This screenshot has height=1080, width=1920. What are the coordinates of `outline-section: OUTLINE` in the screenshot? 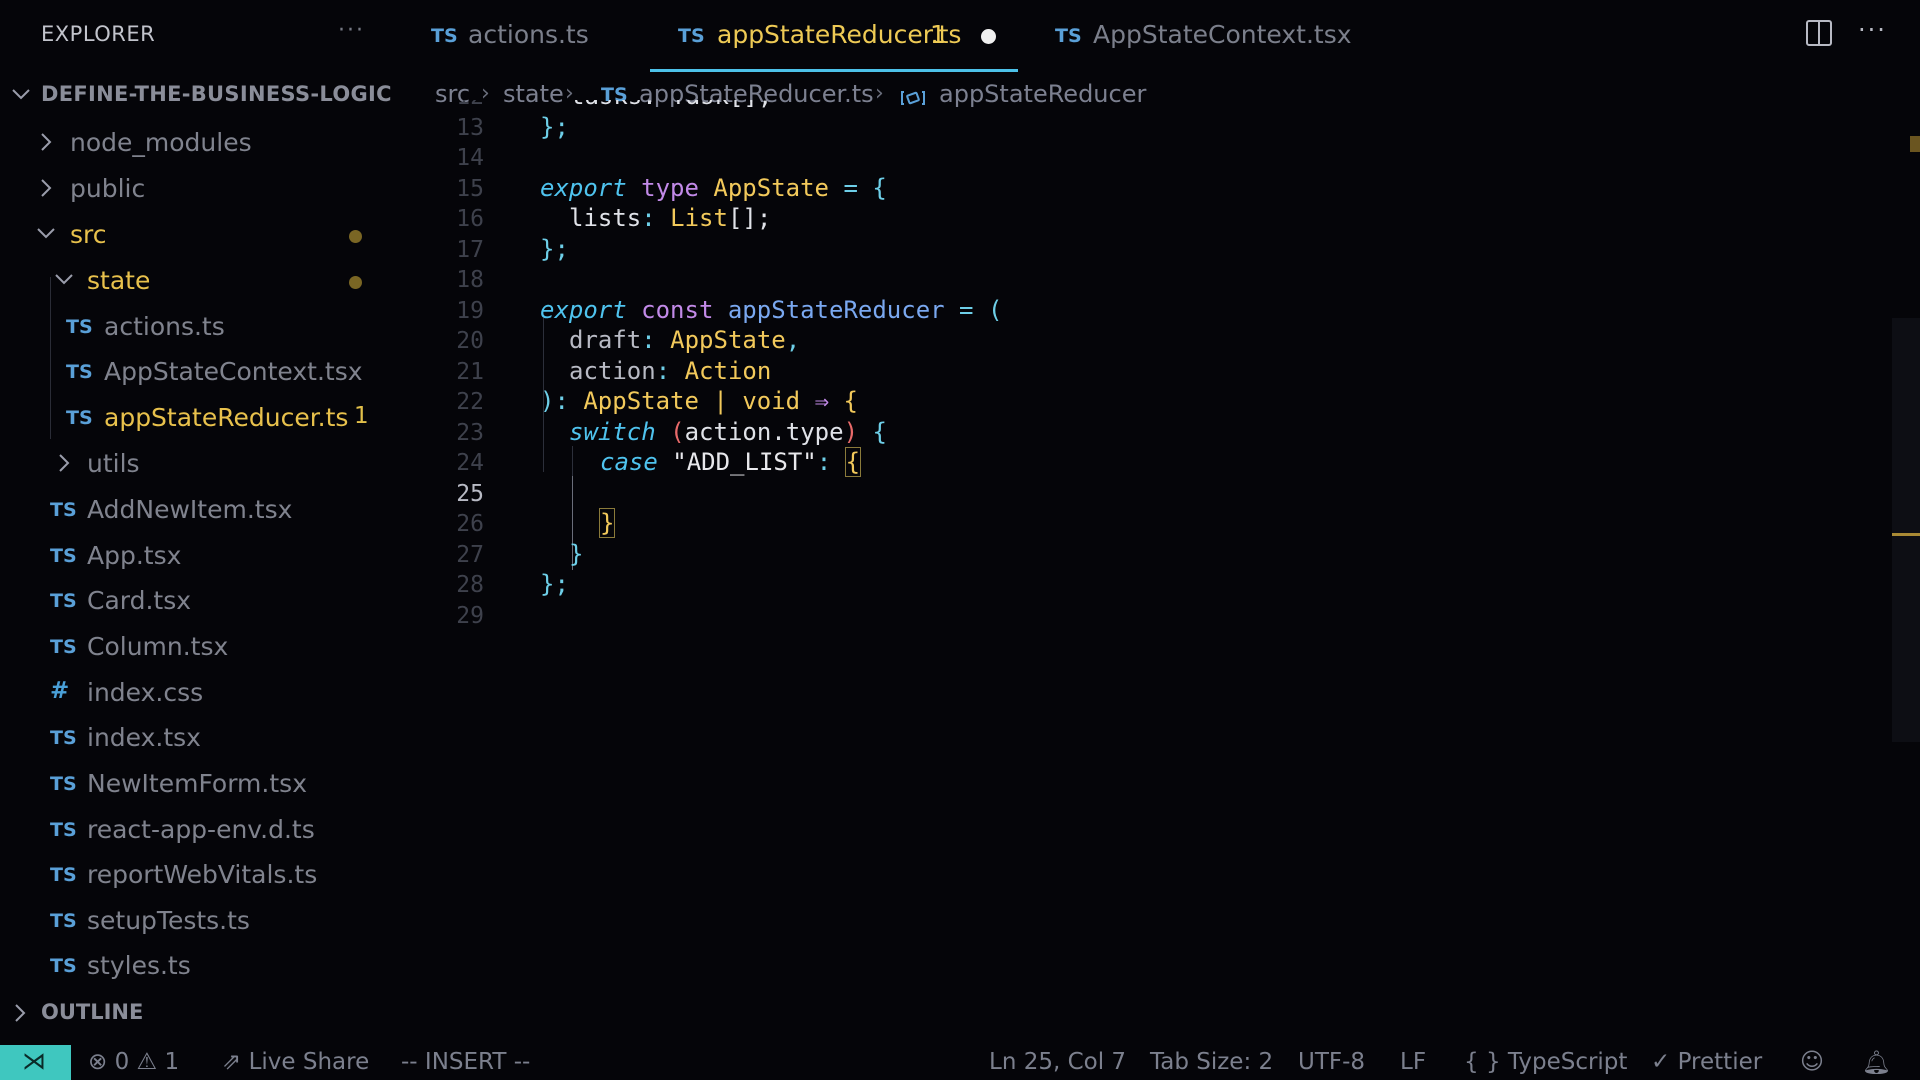 It's located at (197, 1013).